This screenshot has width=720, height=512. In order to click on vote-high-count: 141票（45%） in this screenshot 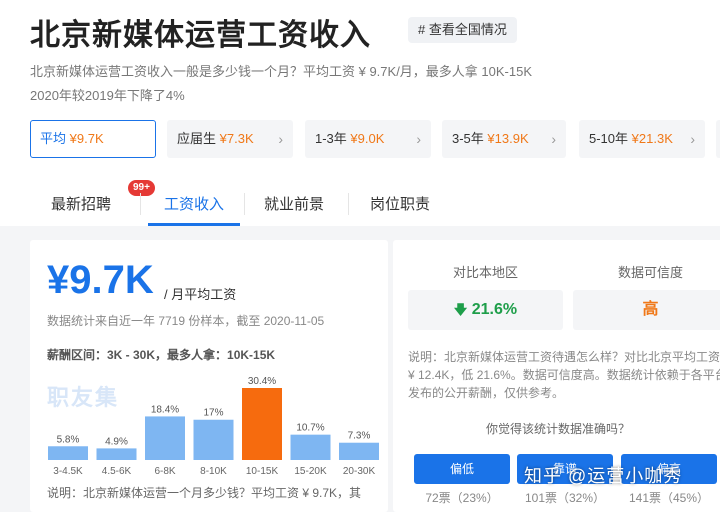, I will do `click(669, 498)`.